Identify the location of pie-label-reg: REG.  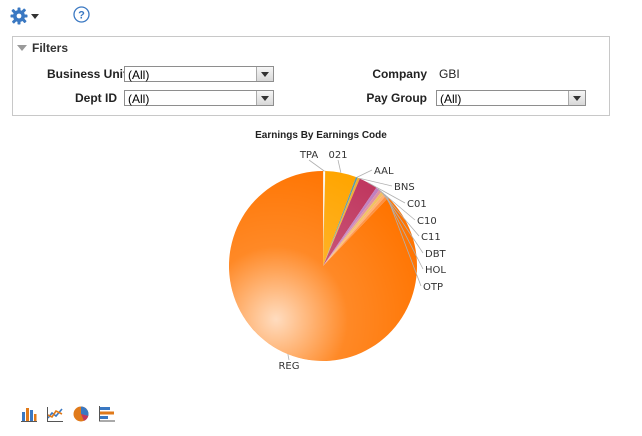
(288, 366).